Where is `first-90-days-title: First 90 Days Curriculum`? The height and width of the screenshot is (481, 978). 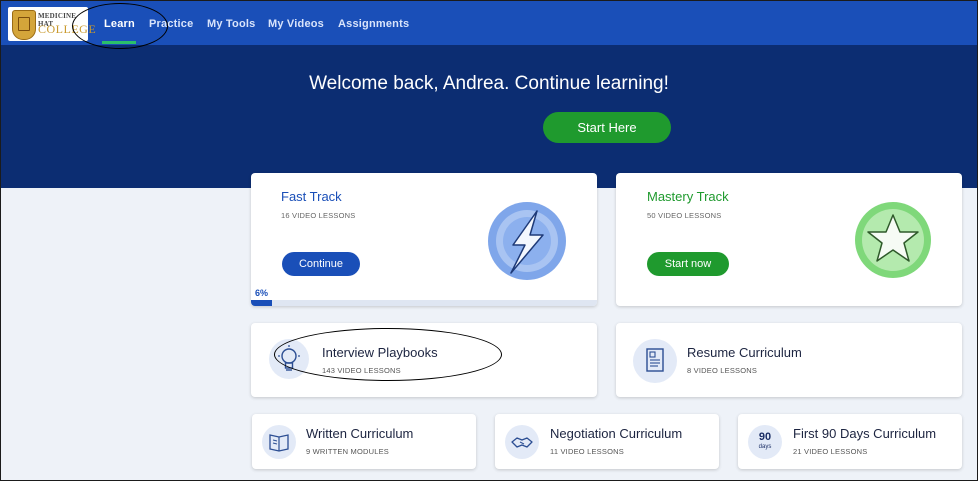 first-90-days-title: First 90 Days Curriculum is located at coordinates (865, 433).